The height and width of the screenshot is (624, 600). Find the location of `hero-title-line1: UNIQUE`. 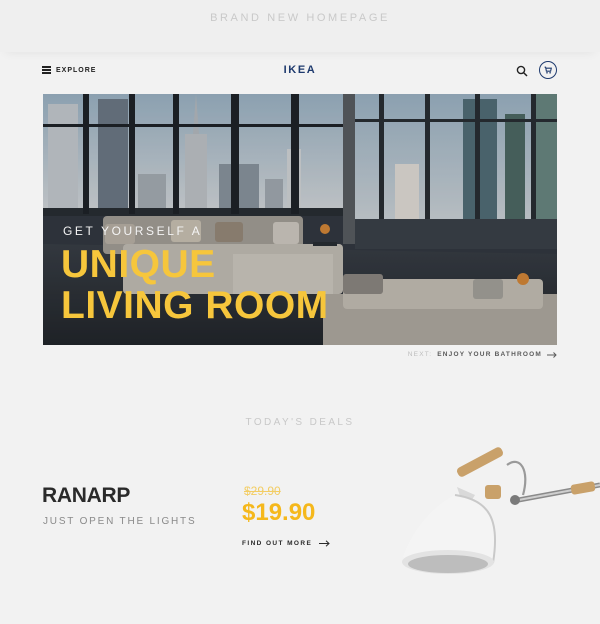

hero-title-line1: UNIQUE is located at coordinates (138, 264).